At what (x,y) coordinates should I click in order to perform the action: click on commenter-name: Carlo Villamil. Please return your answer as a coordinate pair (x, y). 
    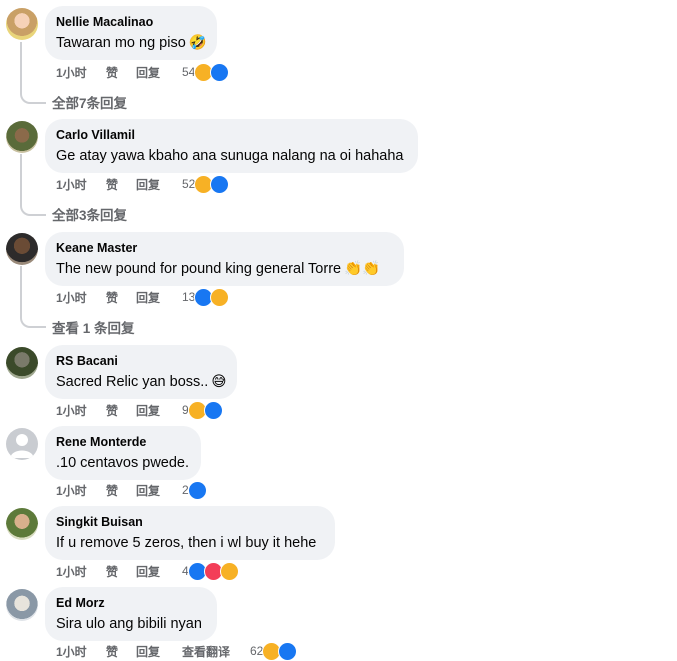
    Looking at the image, I should click on (231, 135).